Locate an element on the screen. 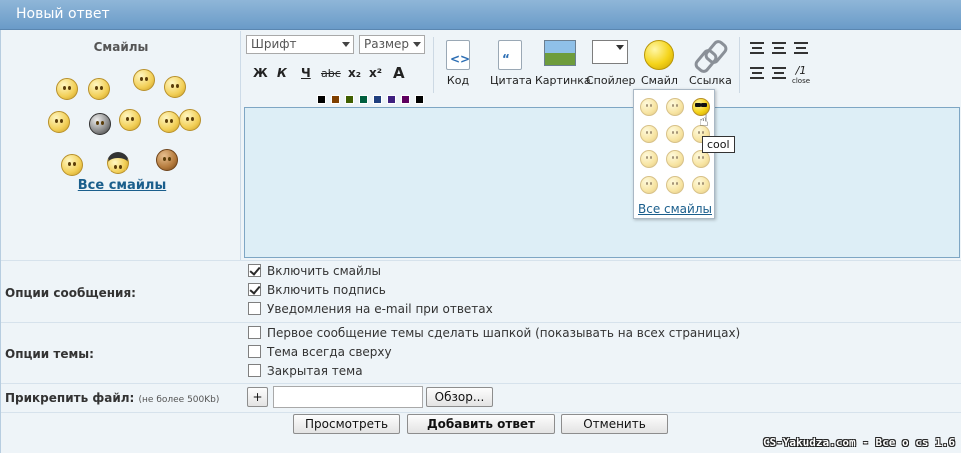 The image size is (961, 453). font-color-button: A is located at coordinates (399, 73).